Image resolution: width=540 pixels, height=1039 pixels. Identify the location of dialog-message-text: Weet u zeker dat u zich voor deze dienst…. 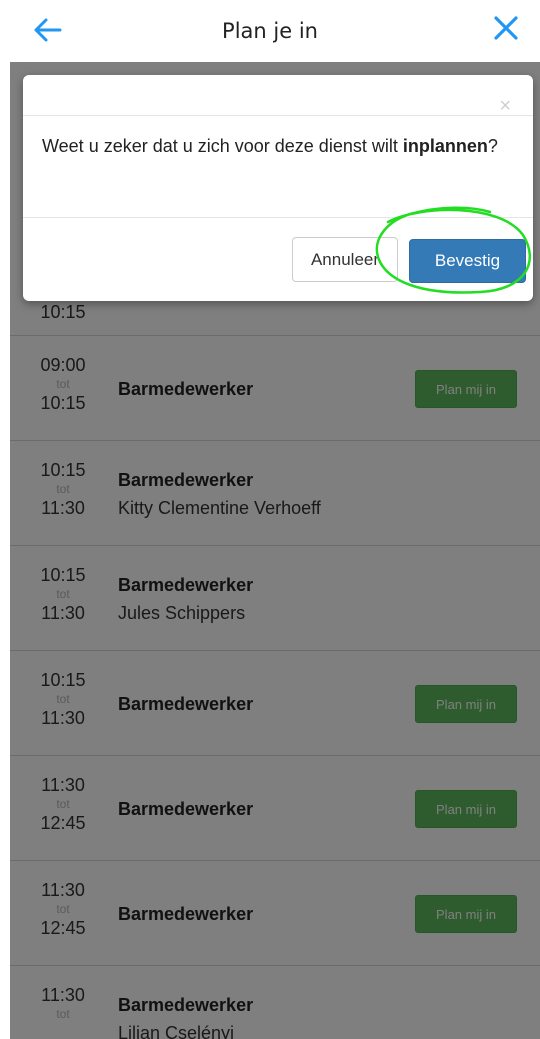
(222, 146).